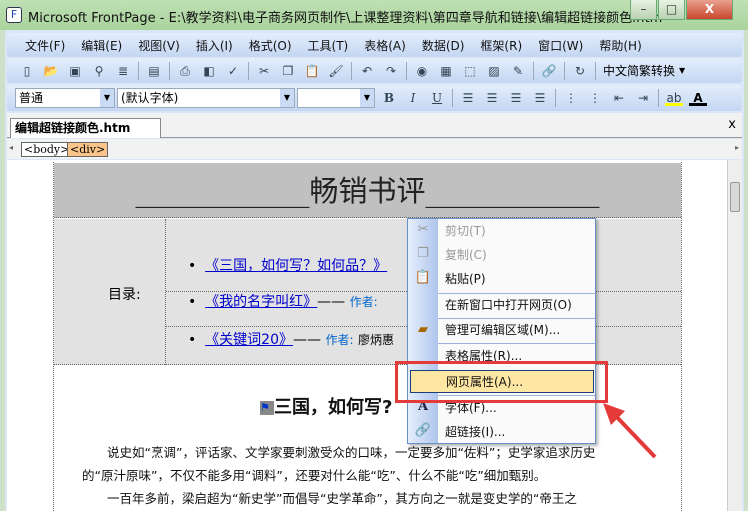 This screenshot has width=748, height=511. Describe the element at coordinates (709, 10) in the screenshot. I see `close-button: X` at that location.